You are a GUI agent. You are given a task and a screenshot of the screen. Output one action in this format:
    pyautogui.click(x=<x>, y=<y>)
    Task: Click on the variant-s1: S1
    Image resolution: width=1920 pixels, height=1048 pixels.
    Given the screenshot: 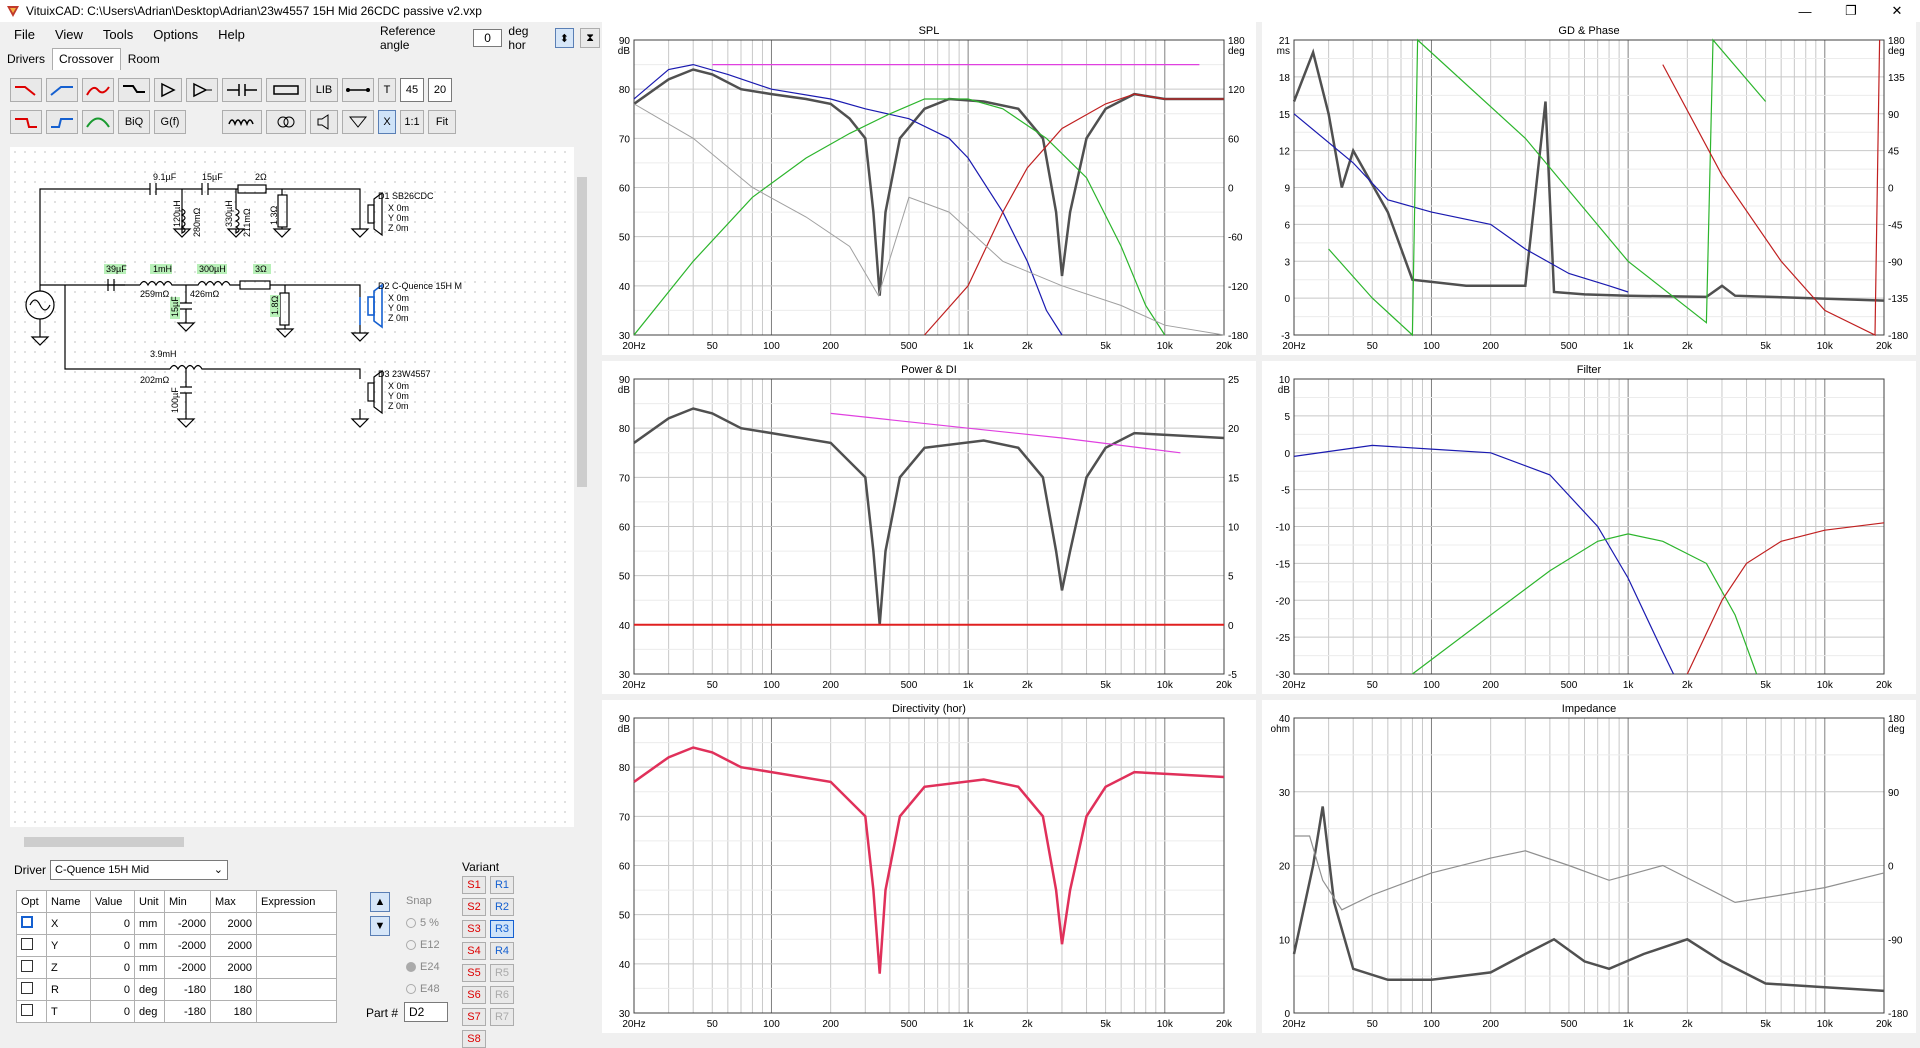 What is the action you would take?
    pyautogui.click(x=474, y=885)
    